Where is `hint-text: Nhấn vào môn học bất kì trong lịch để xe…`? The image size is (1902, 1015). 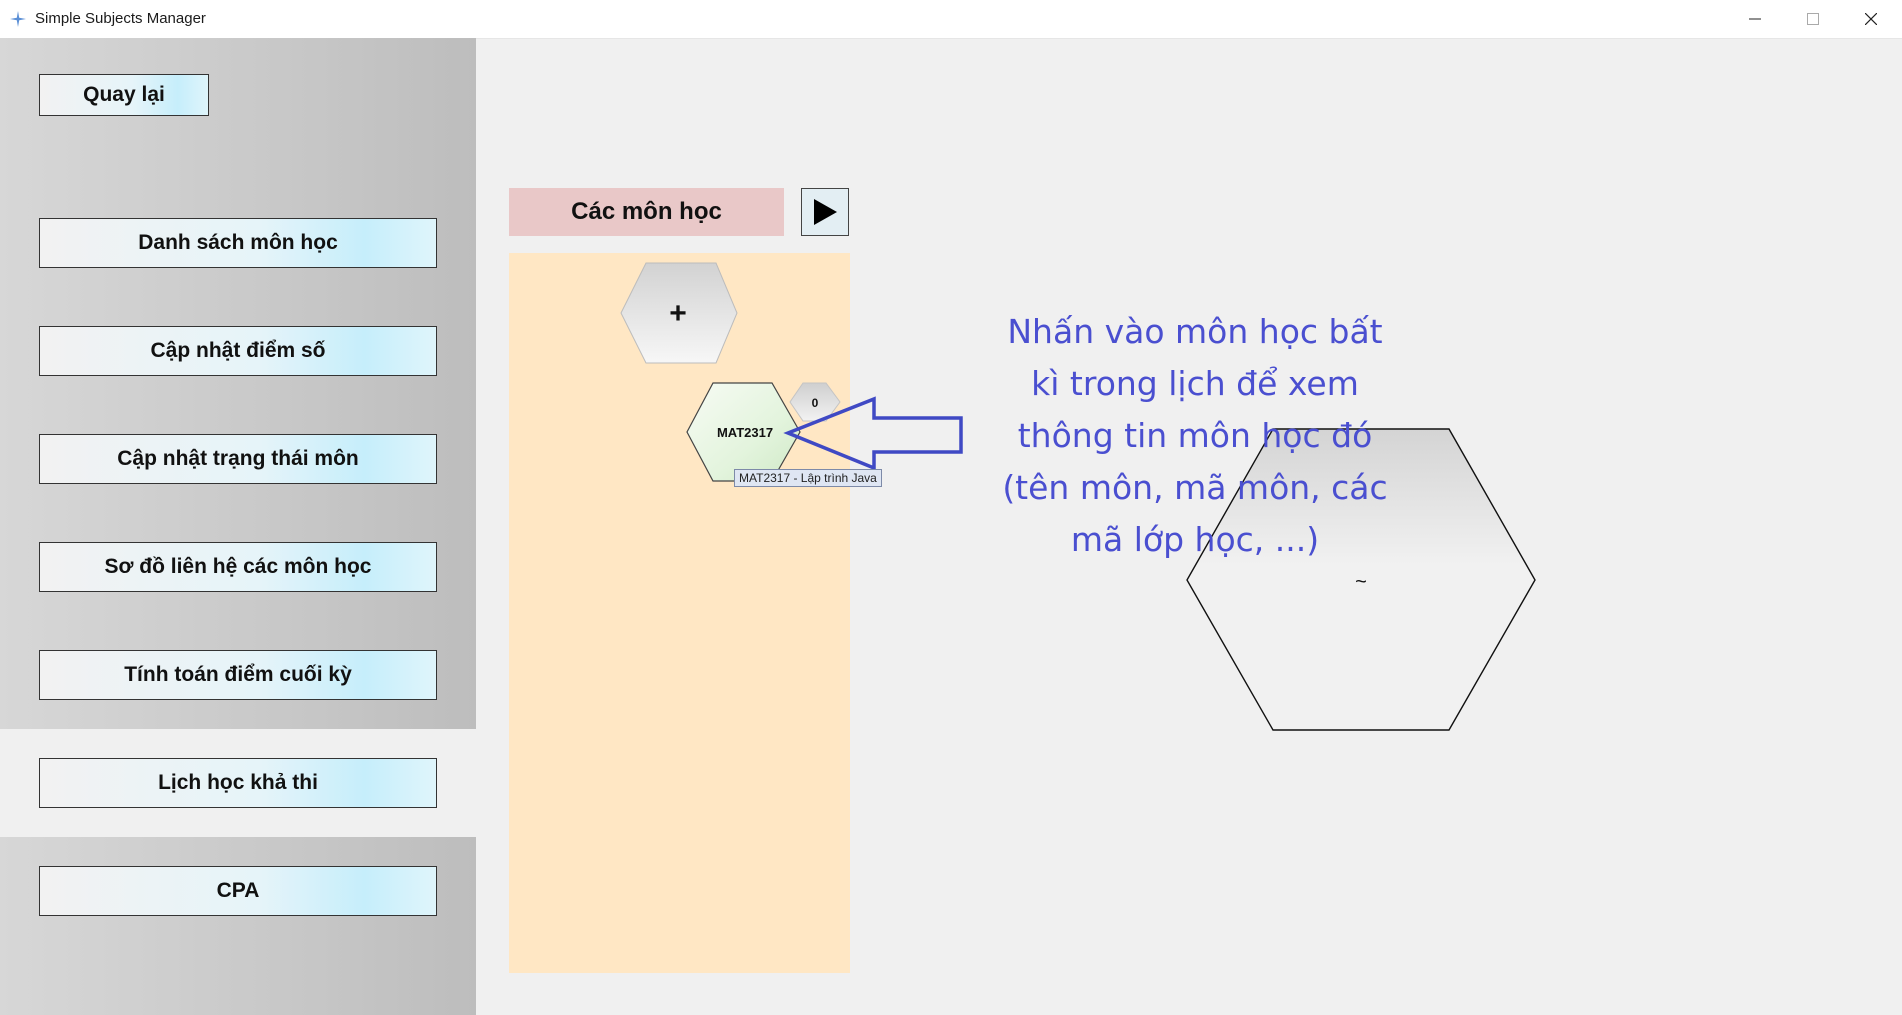 hint-text: Nhấn vào môn học bất kì trong lịch để xe… is located at coordinates (1195, 436).